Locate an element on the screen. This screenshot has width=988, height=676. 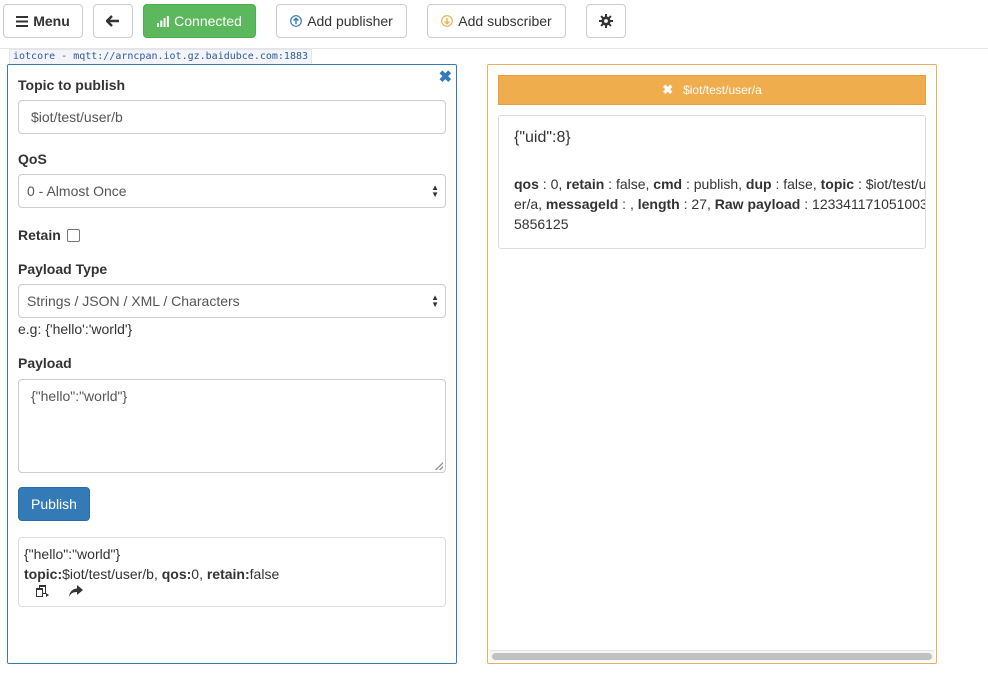
menu-button: Menu is located at coordinates (43, 21).